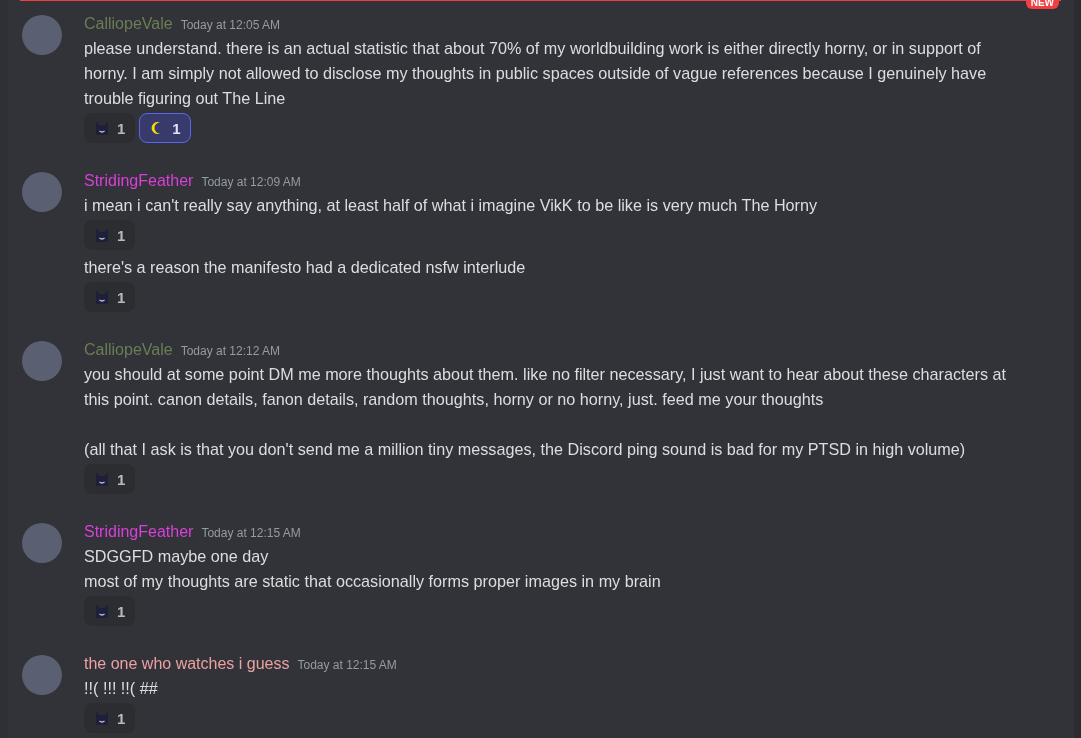  I want to click on message-text: you should at some point DM me more thoughts about them. like no filter necessary, I just want to hear about these characters at this point. canon details, fanon details, random thoughts, horny or no horny, just. feed me your thoughts (all that I ask is that you don't send me a million tiny messages, the Discord ping sound is bad for my PTSD in high volume), so click(545, 412).